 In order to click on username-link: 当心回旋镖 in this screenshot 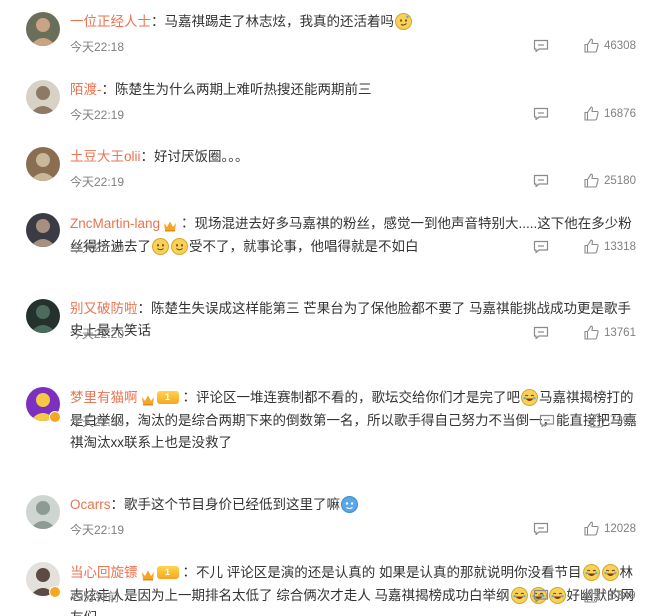, I will do `click(104, 572)`.